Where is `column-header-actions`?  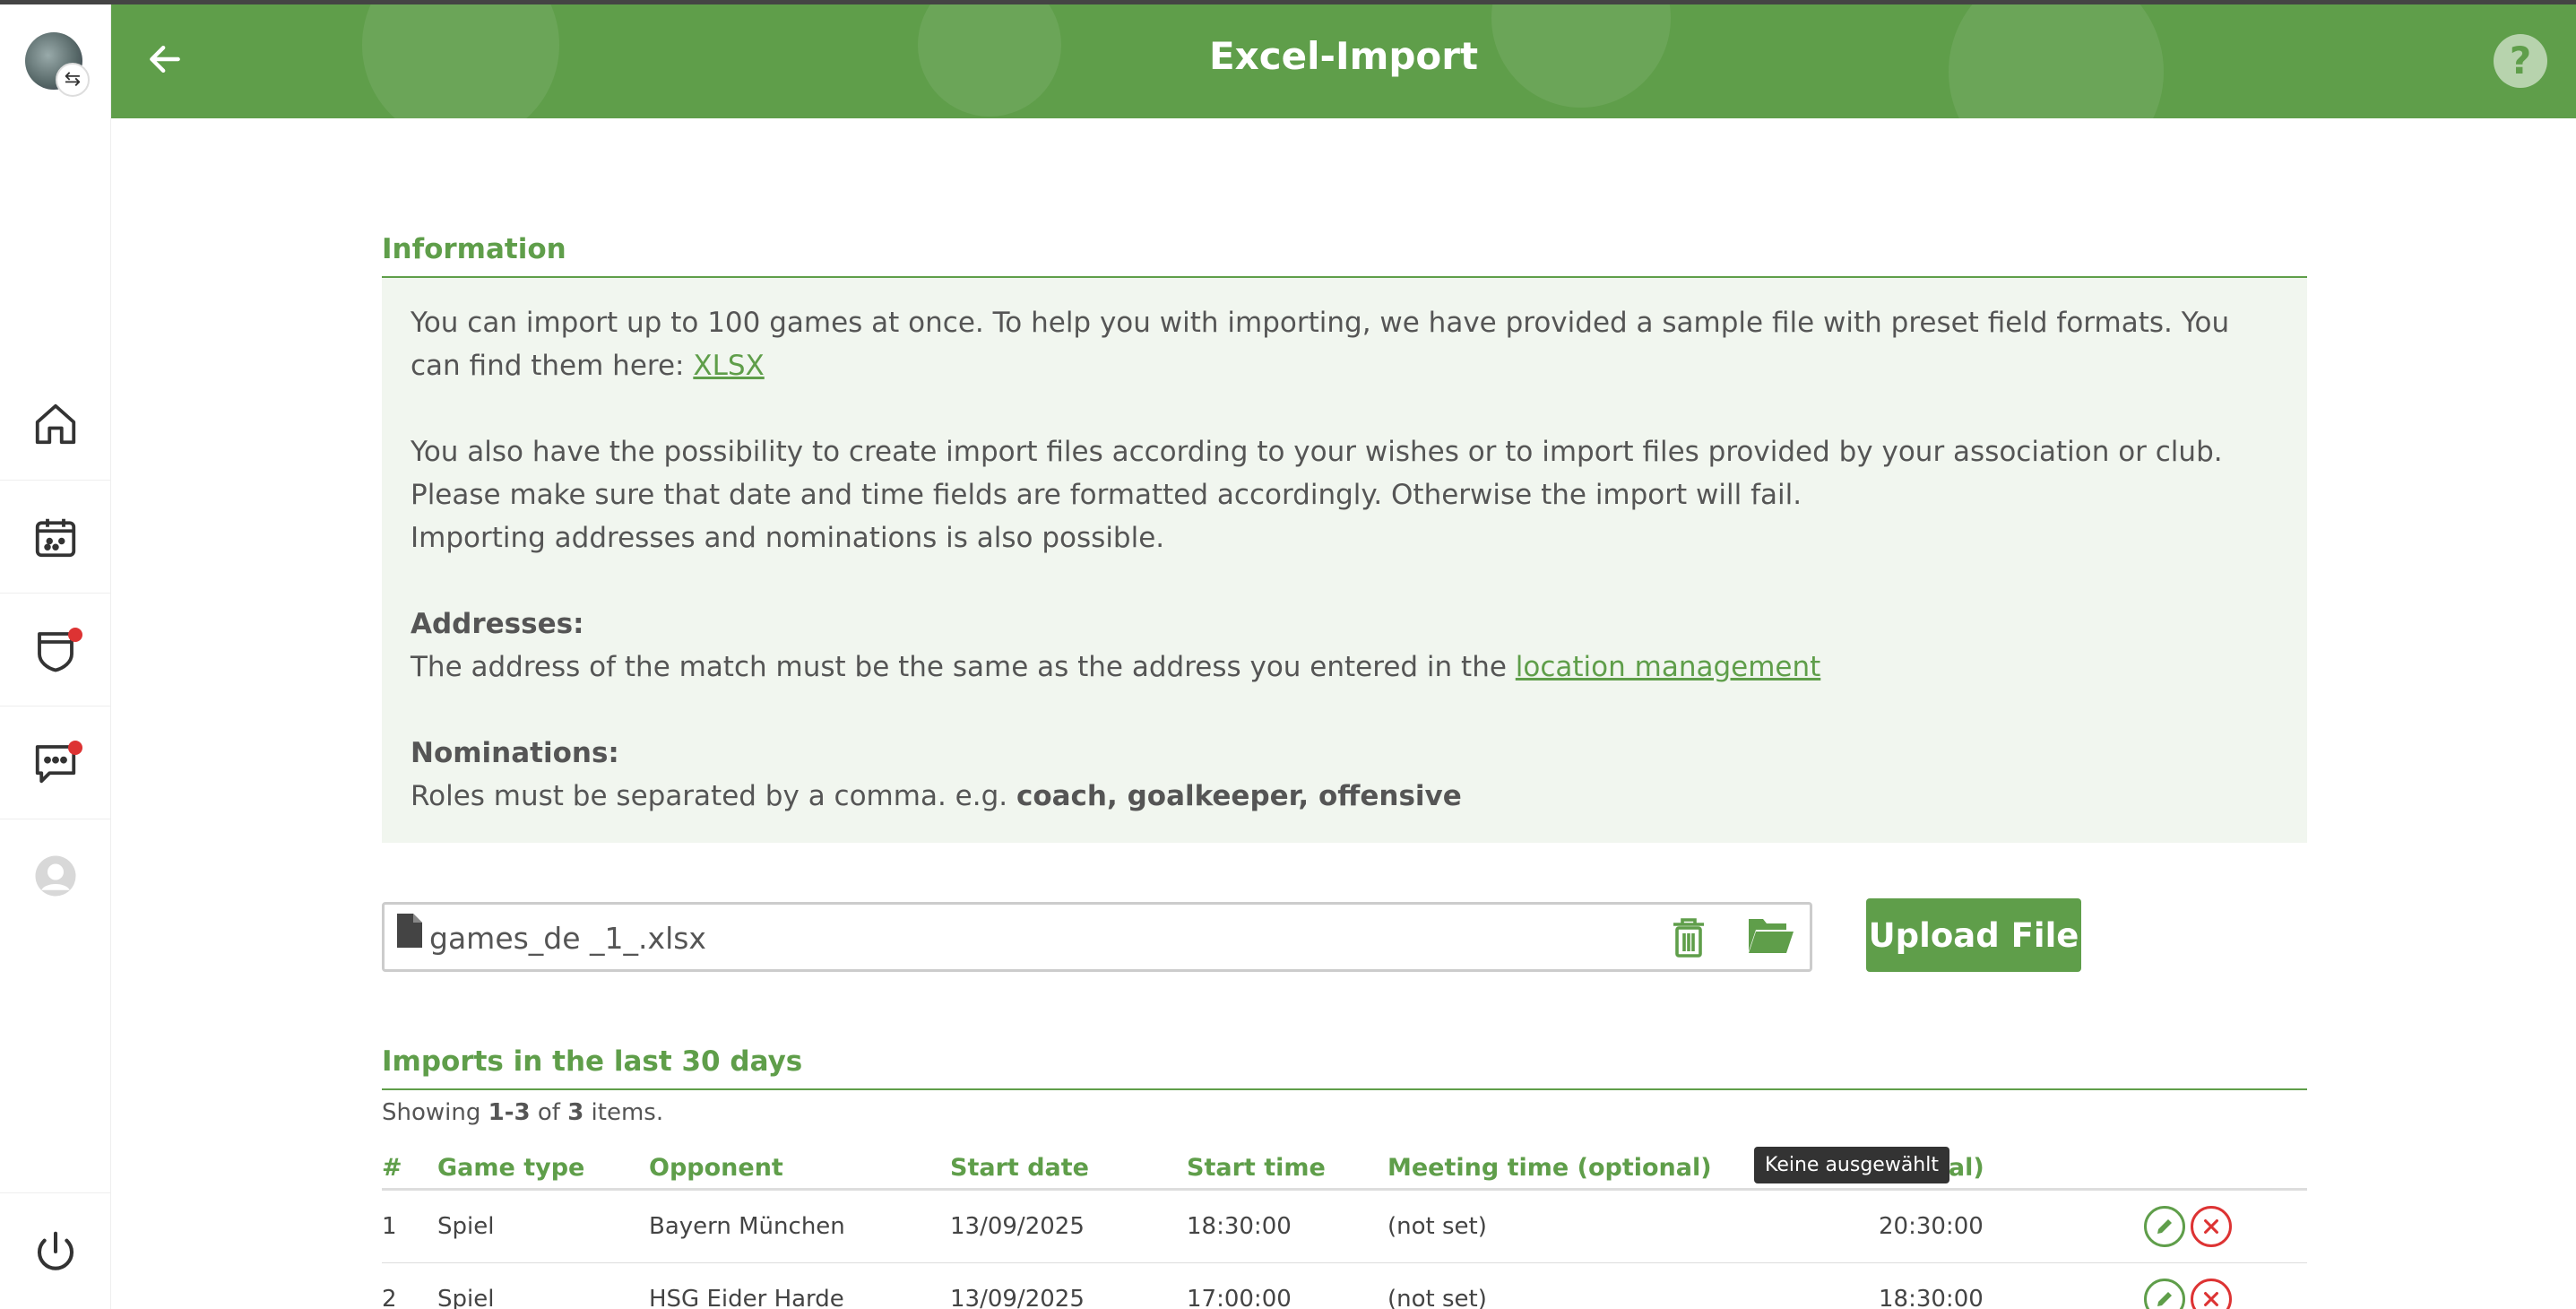 column-header-actions is located at coordinates (2225, 1169).